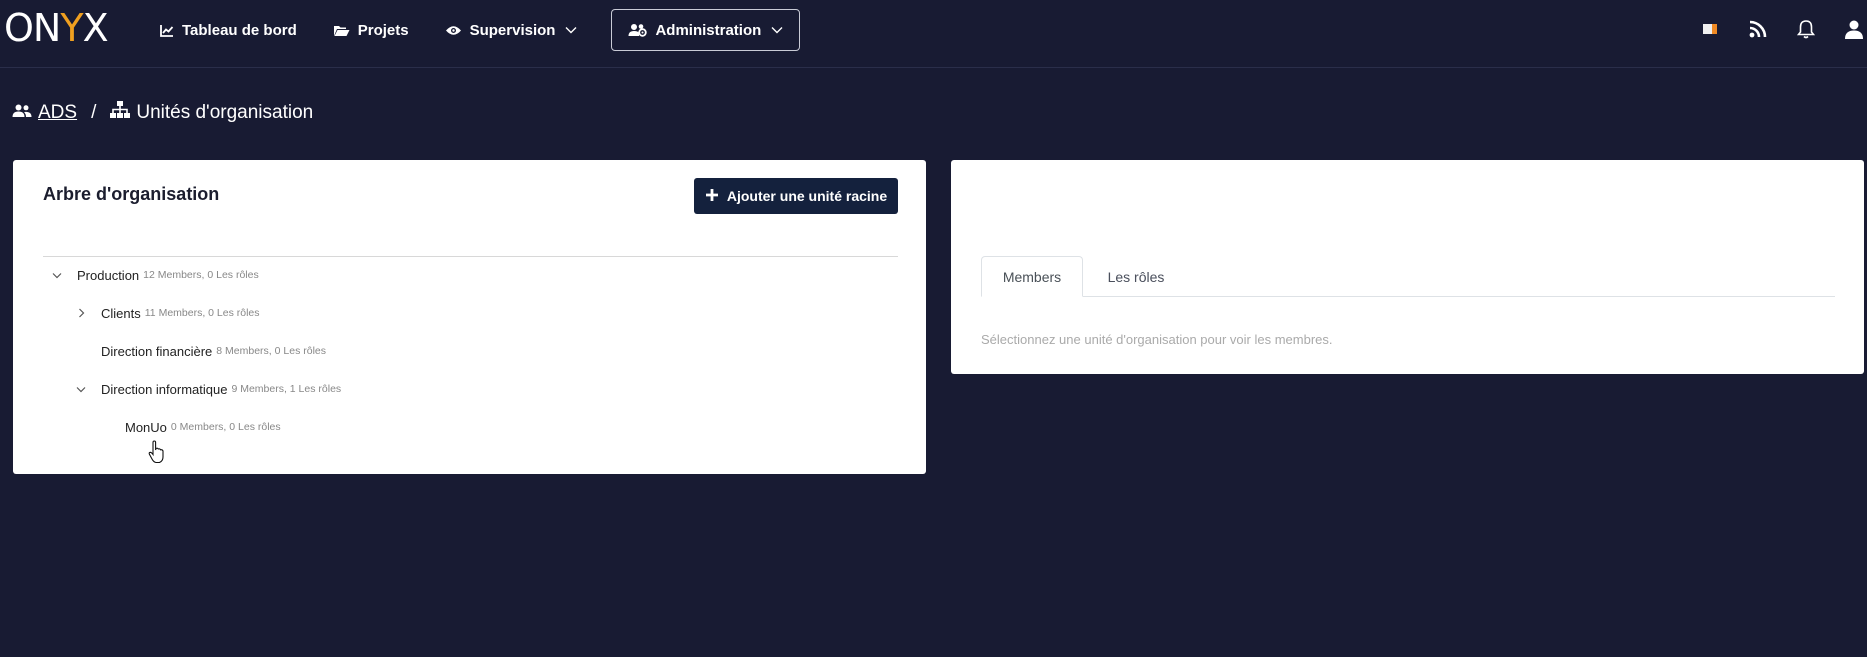 Image resolution: width=1867 pixels, height=657 pixels. I want to click on tab-members: Members, so click(1032, 276).